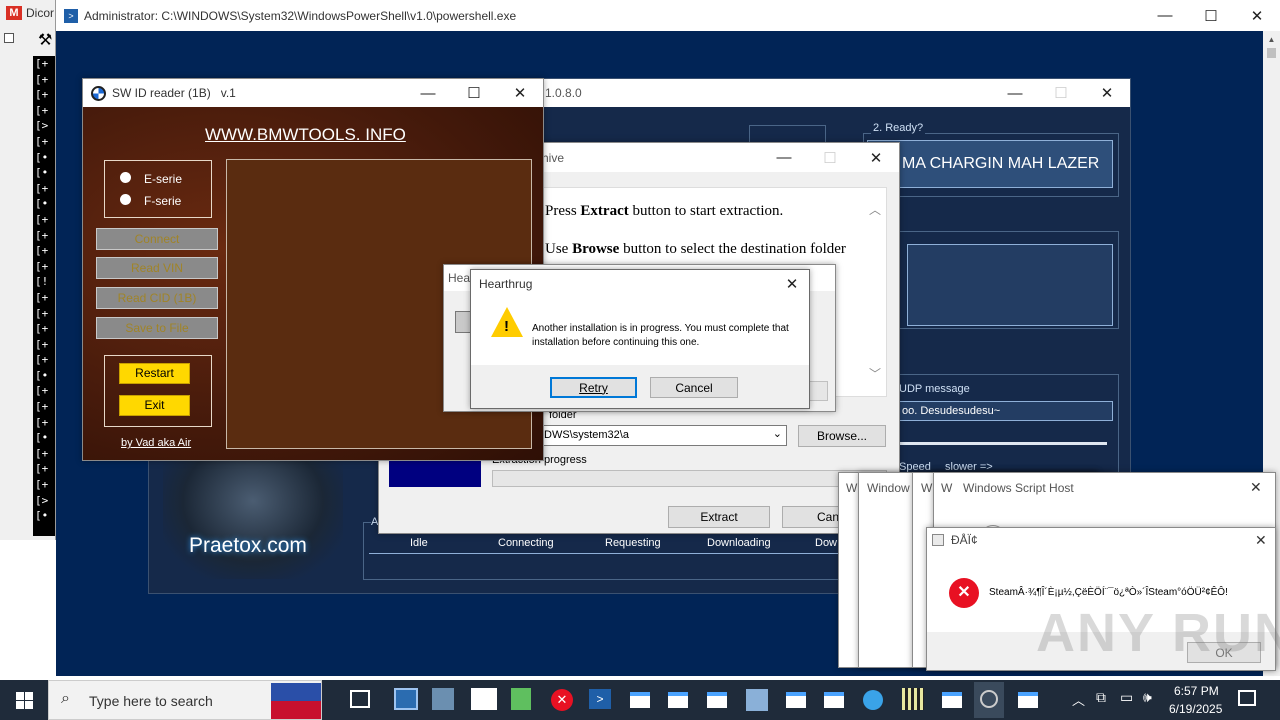 The image size is (1280, 720). What do you see at coordinates (990, 164) in the screenshot?
I see `fire-button: MA CHARGIN MAH LAZER` at bounding box center [990, 164].